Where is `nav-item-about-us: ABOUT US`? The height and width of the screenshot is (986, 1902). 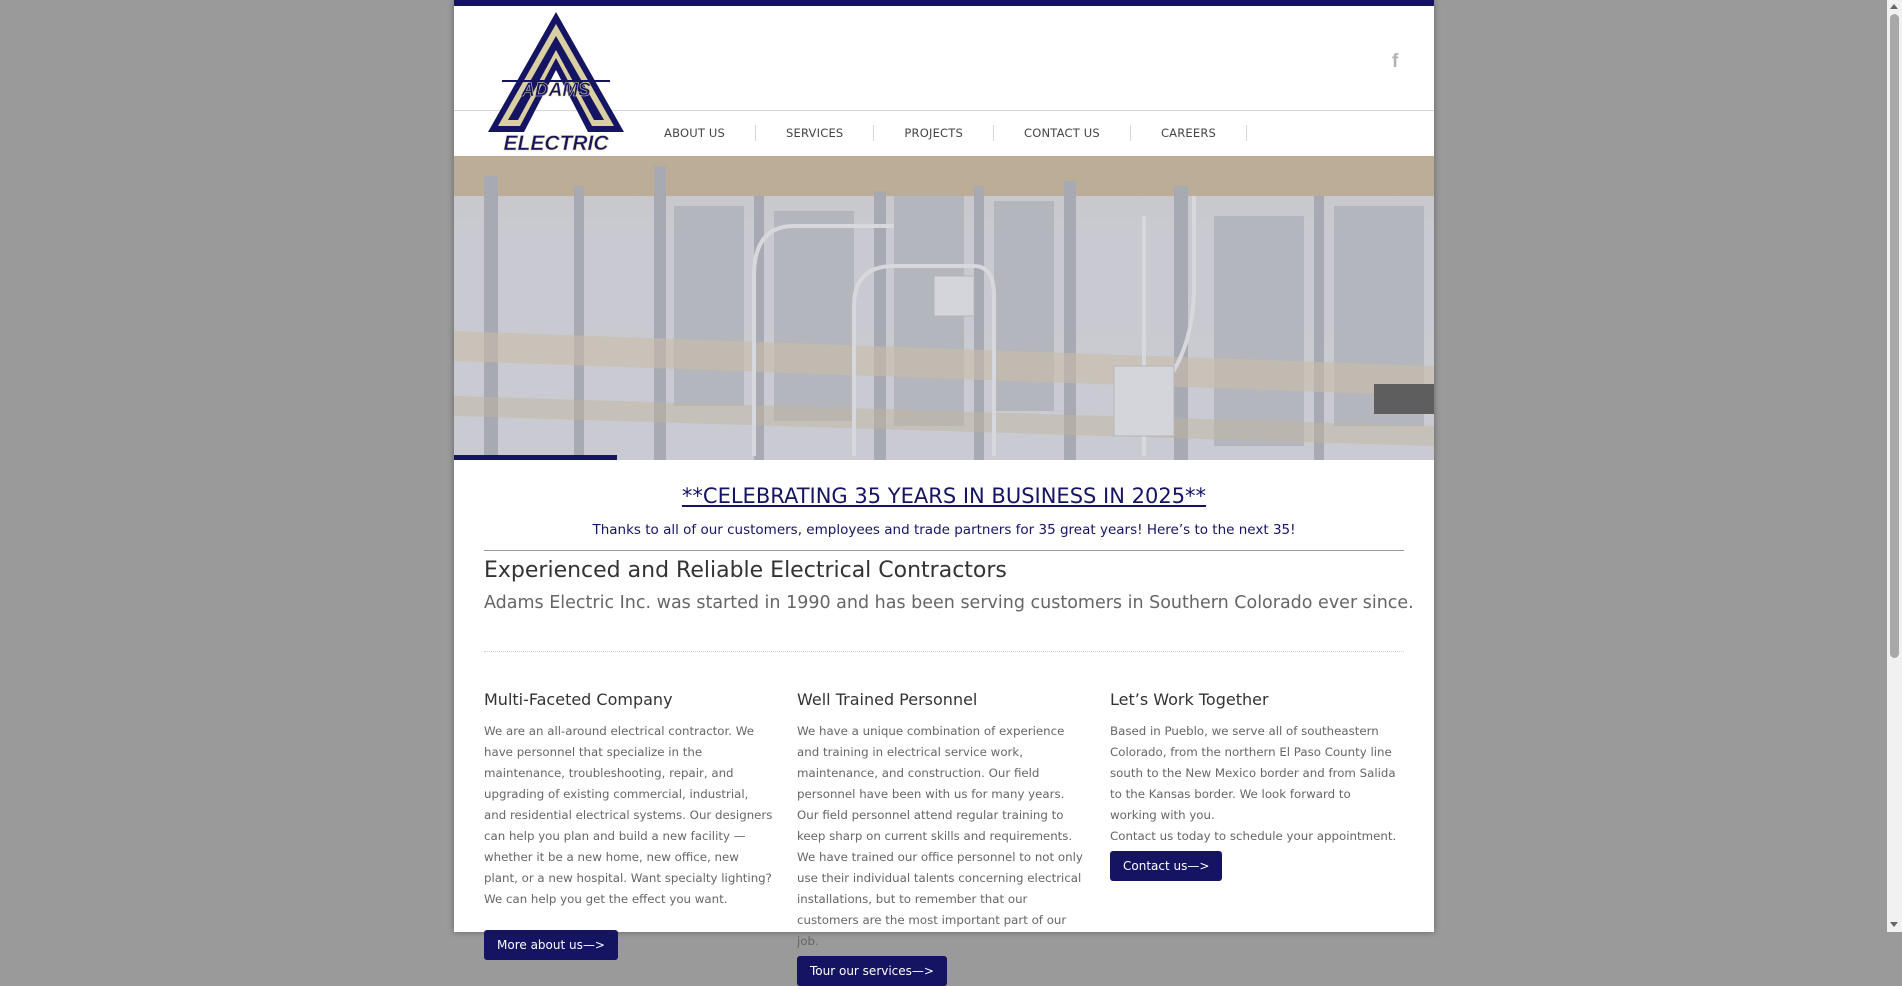 nav-item-about-us: ABOUT US is located at coordinates (695, 133).